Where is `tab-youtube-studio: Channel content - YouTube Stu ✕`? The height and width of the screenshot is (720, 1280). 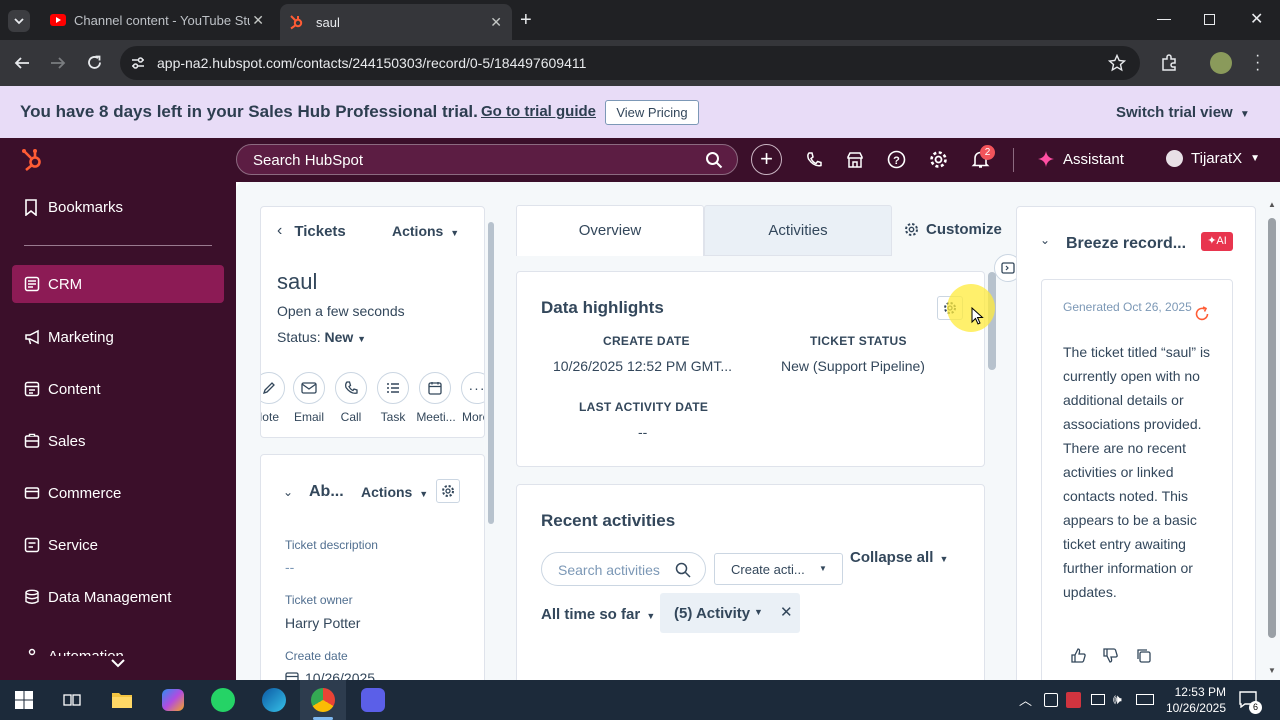
tab-youtube-studio: Channel content - YouTube Stu ✕ is located at coordinates (157, 20).